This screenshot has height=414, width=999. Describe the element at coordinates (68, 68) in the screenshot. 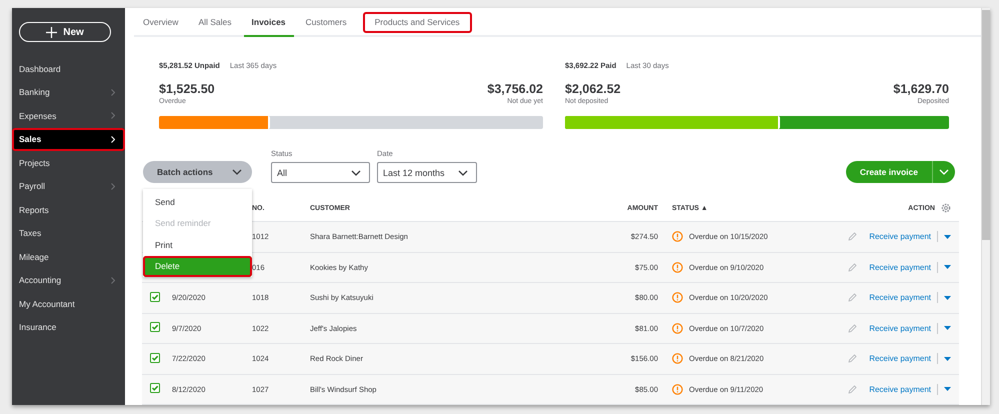

I see `sidebar-item: Dashboard` at that location.